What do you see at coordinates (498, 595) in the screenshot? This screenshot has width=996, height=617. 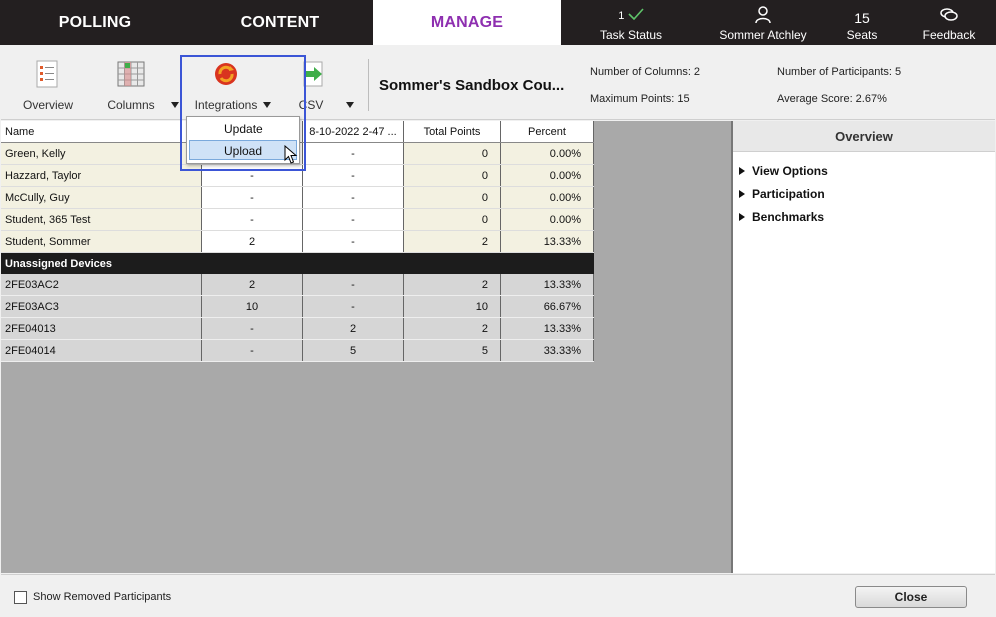 I see `footer-bar: Show Removed Participants Close` at bounding box center [498, 595].